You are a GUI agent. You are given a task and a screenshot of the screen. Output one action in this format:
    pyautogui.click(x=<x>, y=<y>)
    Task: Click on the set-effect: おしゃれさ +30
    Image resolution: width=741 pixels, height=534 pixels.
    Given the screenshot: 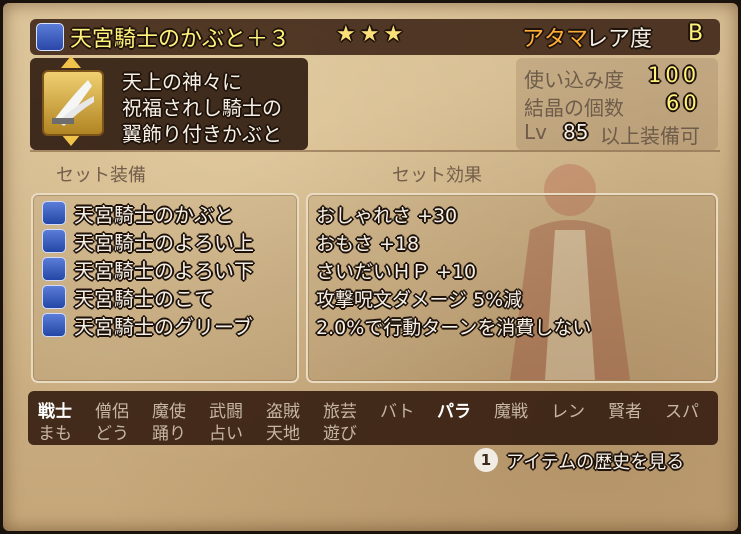 What is the action you would take?
    pyautogui.click(x=387, y=216)
    